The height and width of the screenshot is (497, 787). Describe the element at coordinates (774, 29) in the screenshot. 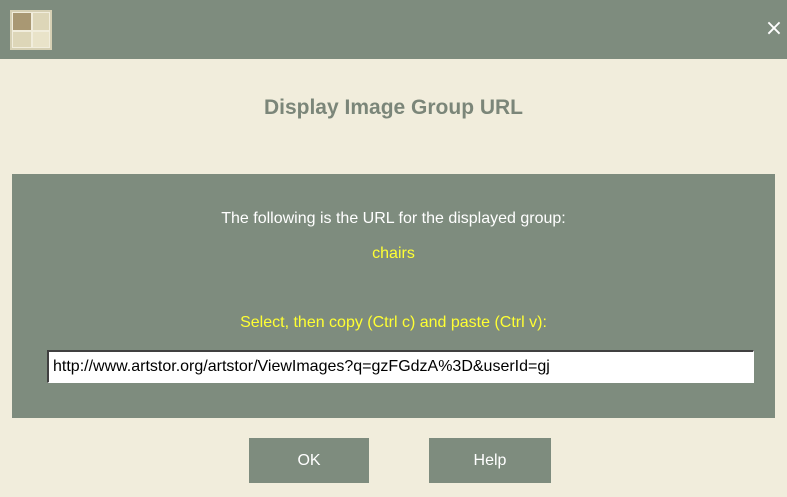

I see `close-icon: ×` at that location.